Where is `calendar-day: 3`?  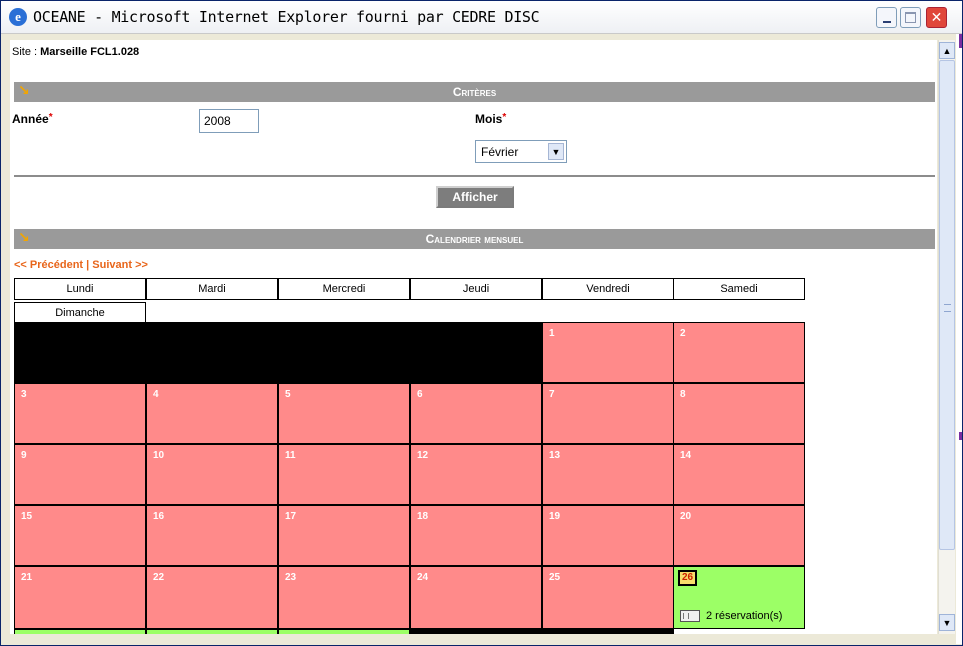 calendar-day: 3 is located at coordinates (80, 413).